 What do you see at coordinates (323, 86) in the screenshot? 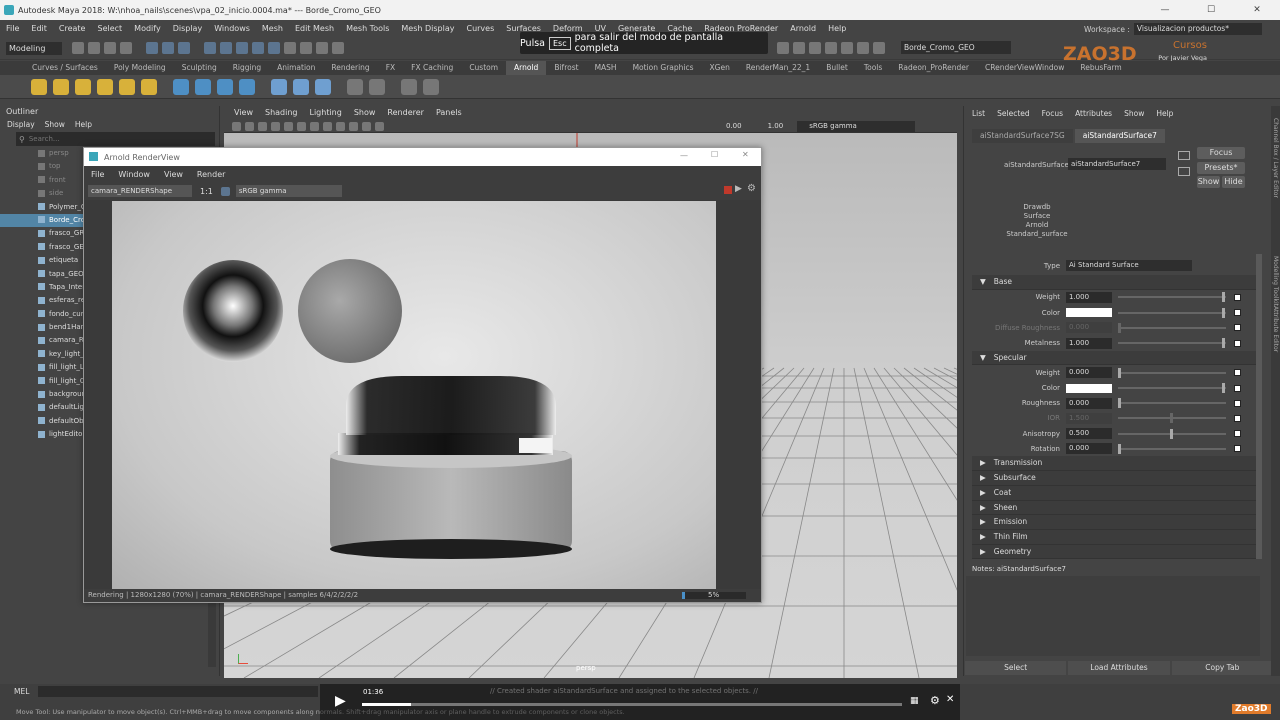
I see `light-manager-icon` at bounding box center [323, 86].